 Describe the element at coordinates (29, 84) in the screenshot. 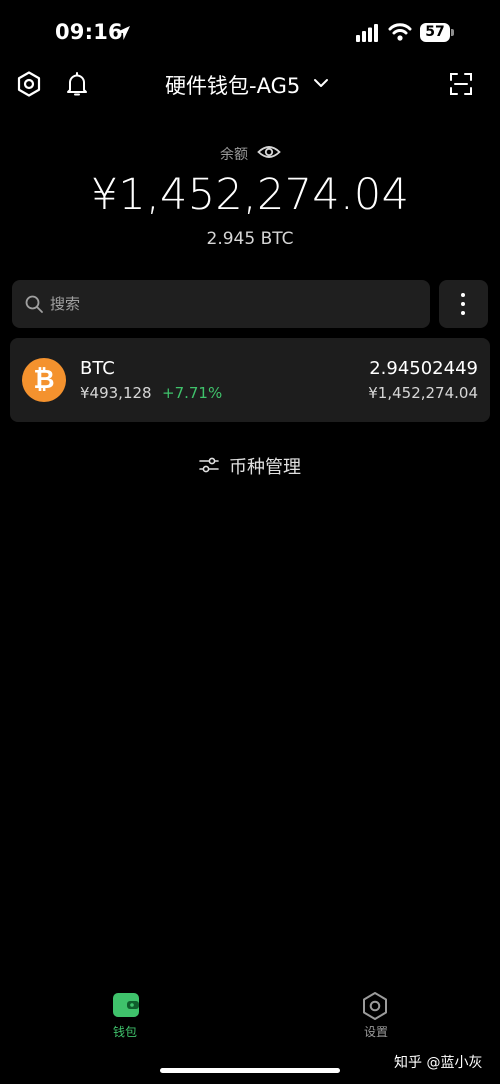

I see `settings-hexagon-icon` at that location.